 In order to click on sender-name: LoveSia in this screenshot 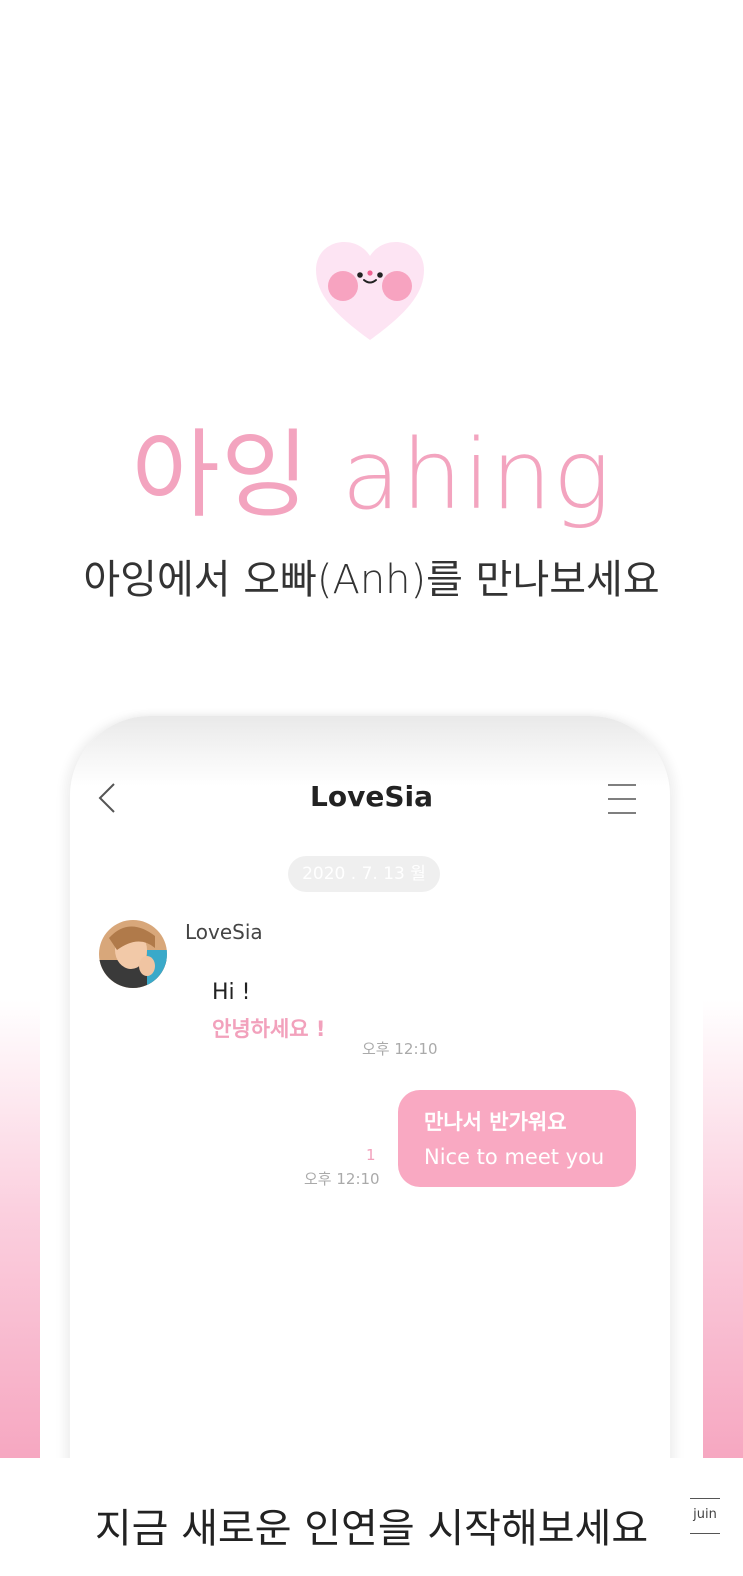, I will do `click(224, 932)`.